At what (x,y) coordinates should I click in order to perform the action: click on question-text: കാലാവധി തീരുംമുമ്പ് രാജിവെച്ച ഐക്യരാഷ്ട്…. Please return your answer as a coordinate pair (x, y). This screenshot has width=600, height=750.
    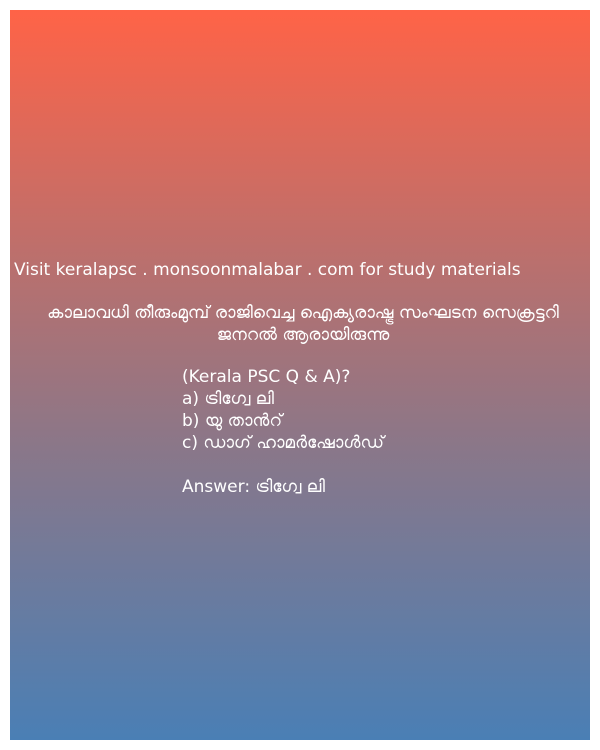
    Looking at the image, I should click on (303, 324).